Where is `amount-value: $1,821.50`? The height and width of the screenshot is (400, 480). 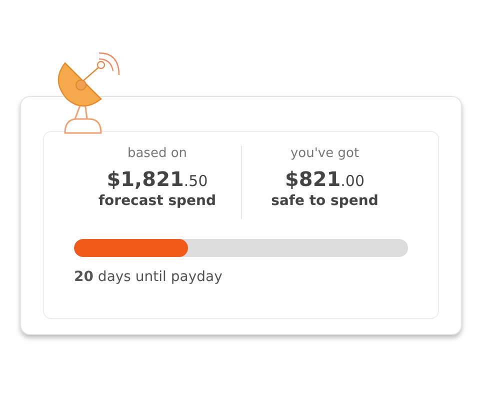
amount-value: $1,821.50 is located at coordinates (157, 179).